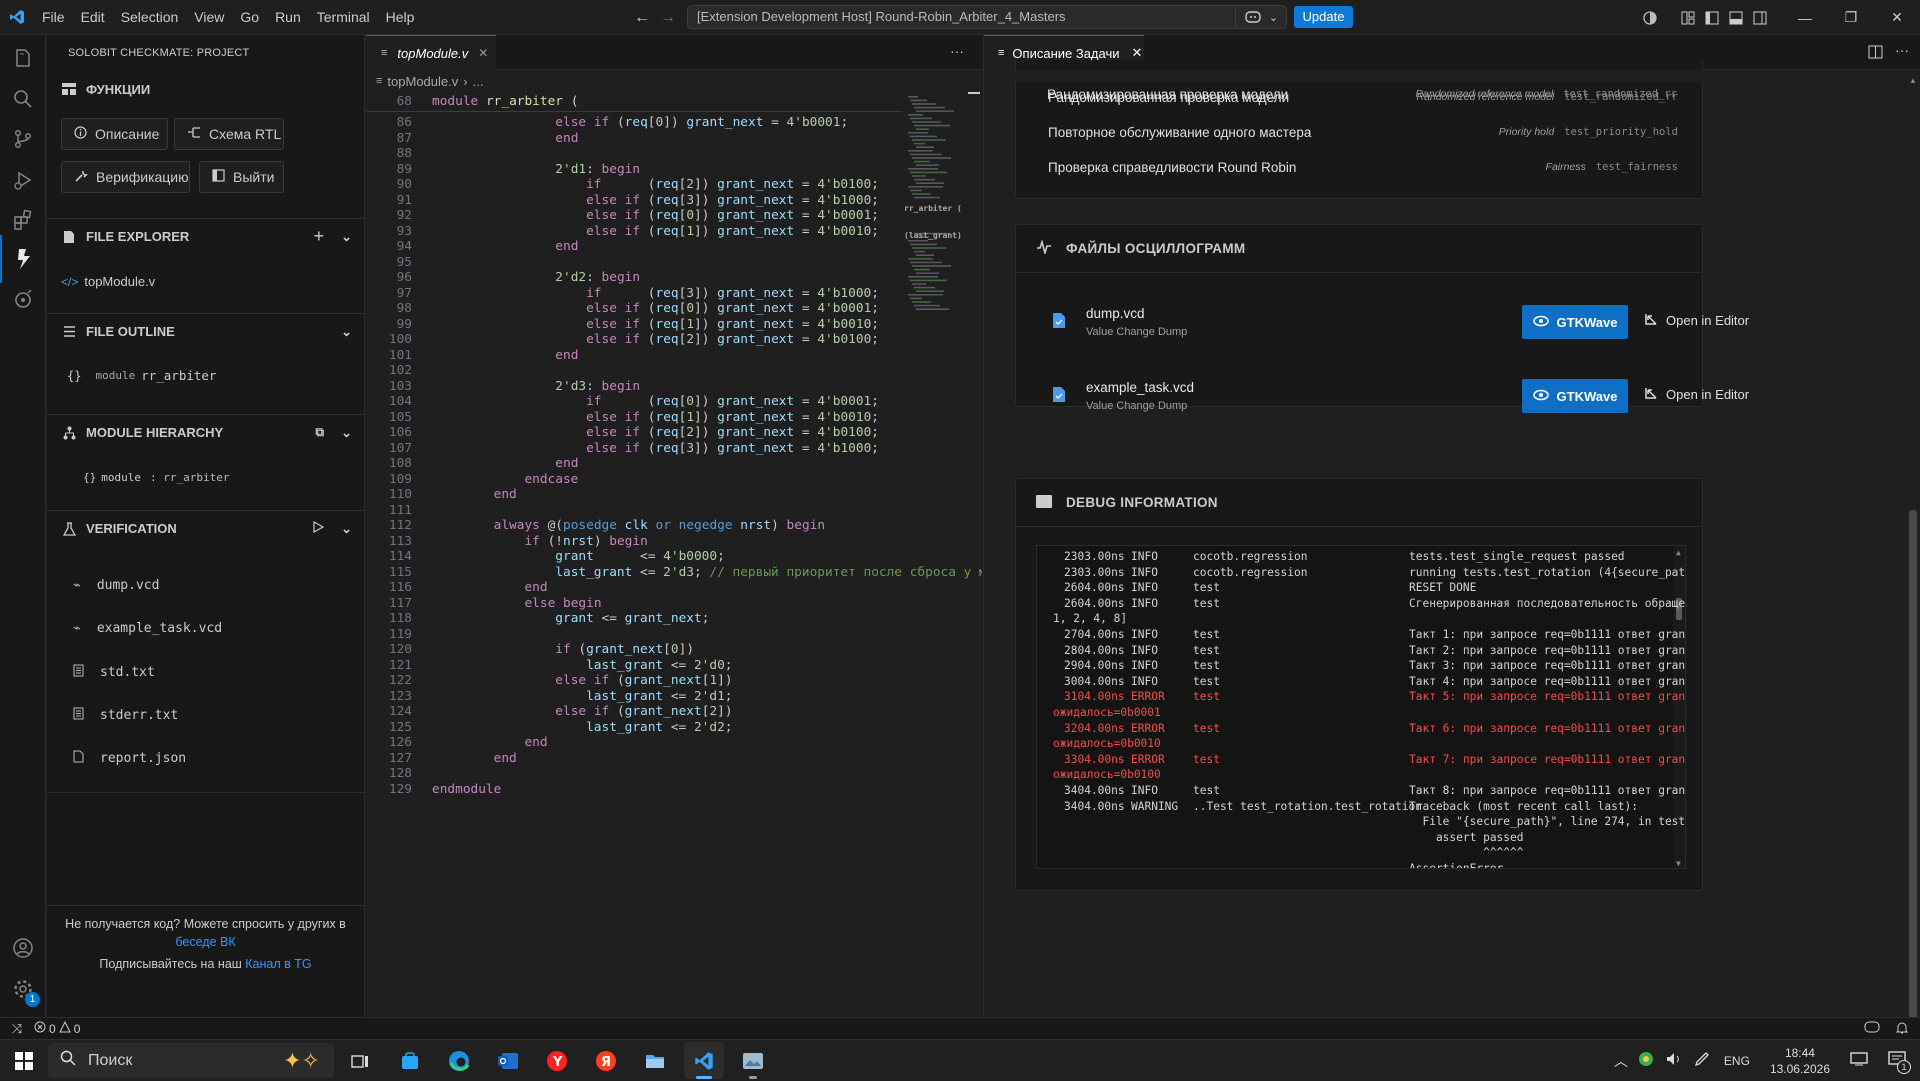 The width and height of the screenshot is (1920, 1081). What do you see at coordinates (1902, 1029) in the screenshot?
I see `bell-icon` at bounding box center [1902, 1029].